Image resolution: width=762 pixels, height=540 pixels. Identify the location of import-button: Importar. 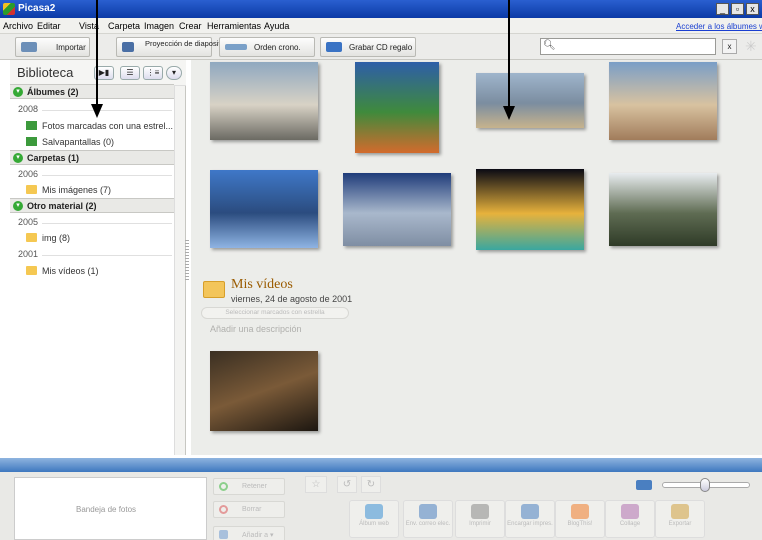
(52, 47).